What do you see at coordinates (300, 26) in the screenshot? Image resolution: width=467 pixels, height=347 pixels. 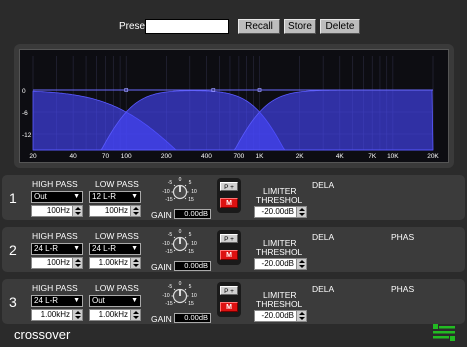 I see `store-button: Store` at bounding box center [300, 26].